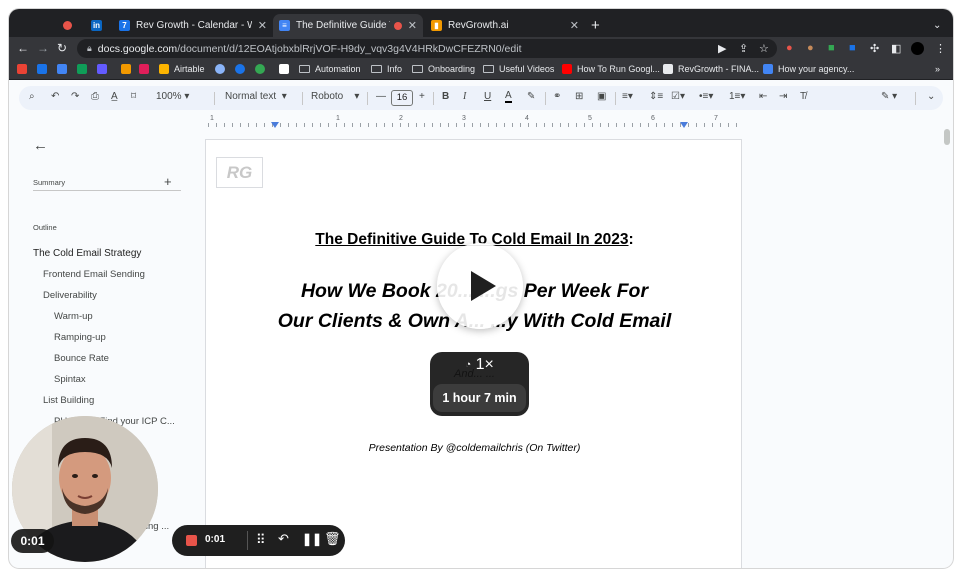  I want to click on redo-icon: ↷, so click(75, 96).